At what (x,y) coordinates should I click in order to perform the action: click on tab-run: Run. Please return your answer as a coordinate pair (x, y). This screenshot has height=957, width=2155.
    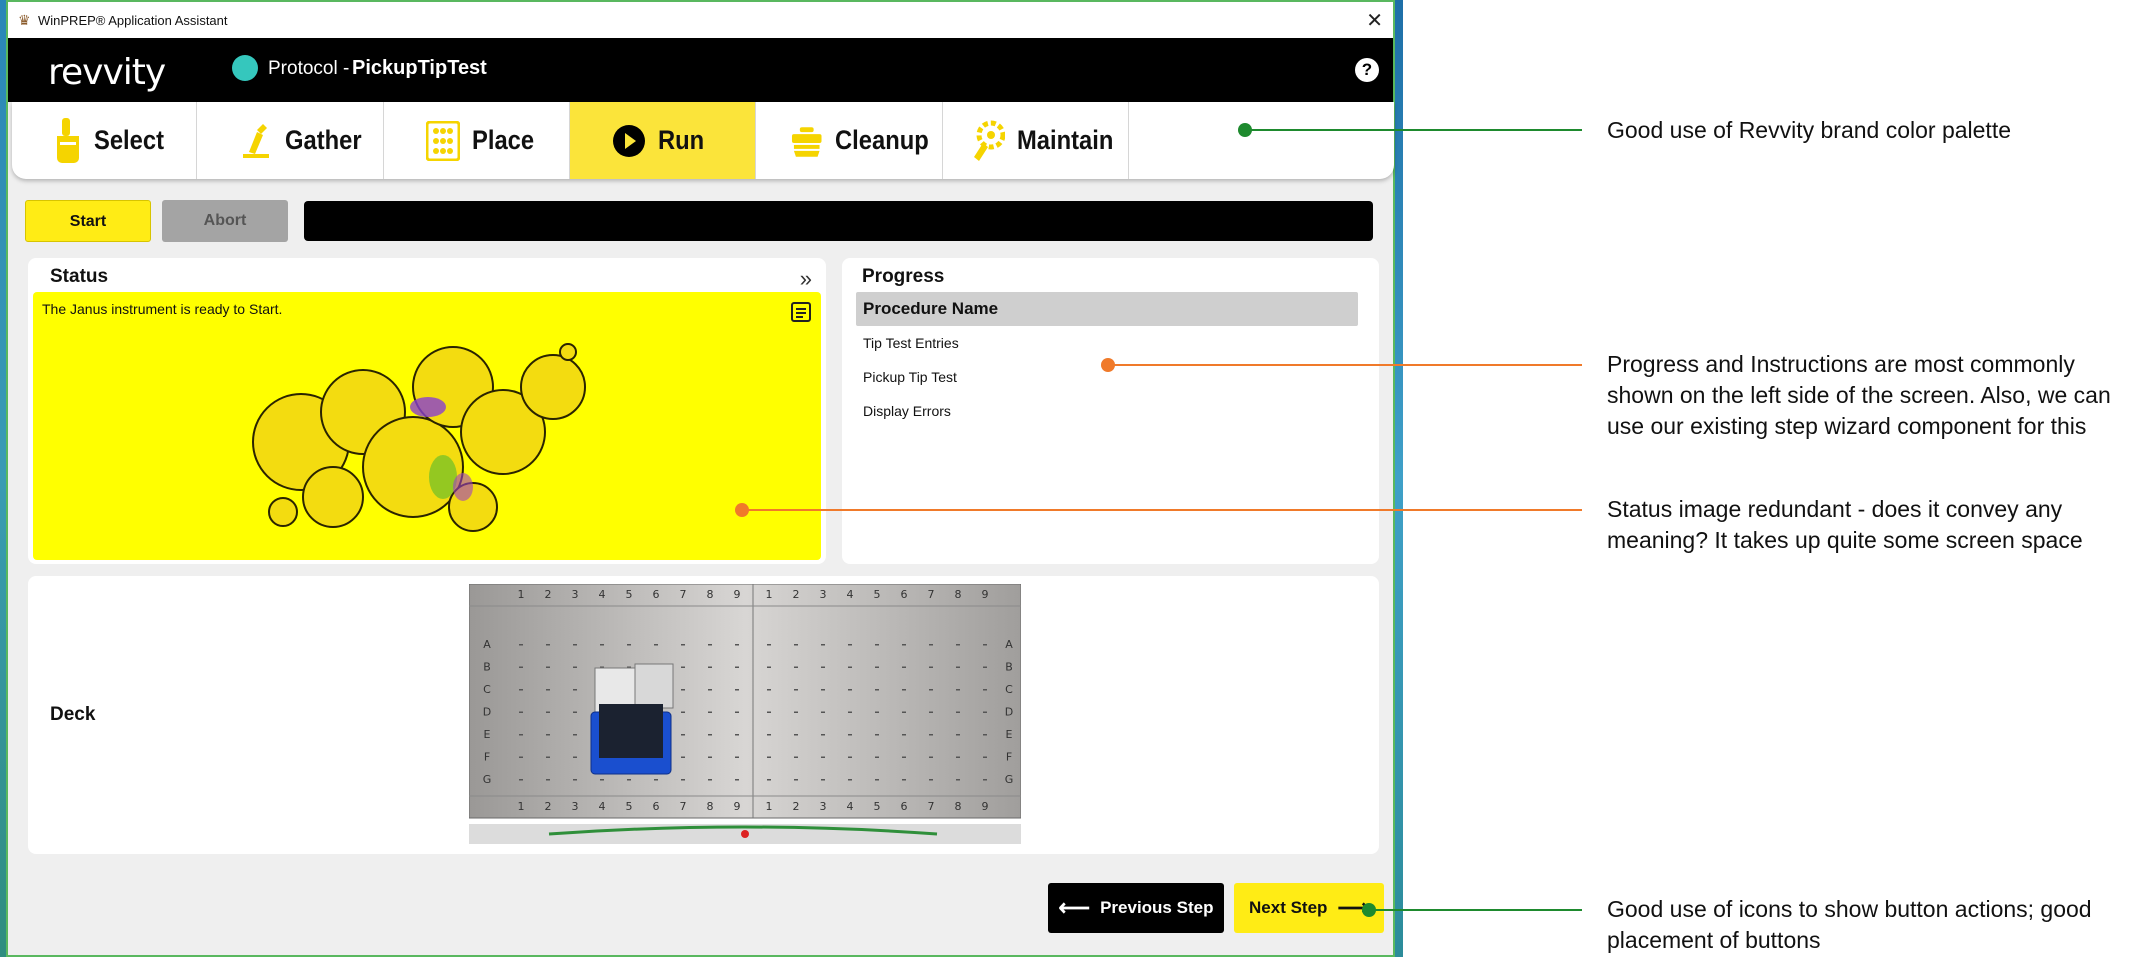
    Looking at the image, I should click on (663, 140).